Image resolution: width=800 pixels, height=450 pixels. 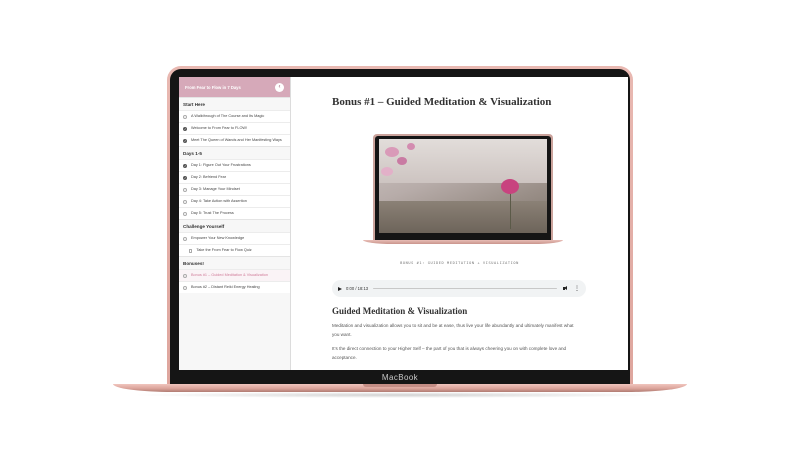 I want to click on lesson-item: ✓ Welcome to From Fear to FLOW!, so click(x=234, y=128).